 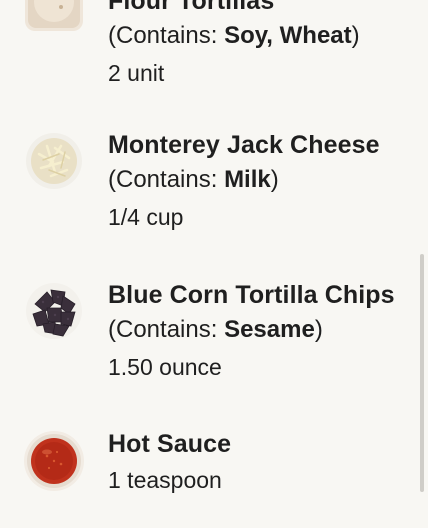 What do you see at coordinates (269, 329) in the screenshot?
I see `allergen-list: Sesame` at bounding box center [269, 329].